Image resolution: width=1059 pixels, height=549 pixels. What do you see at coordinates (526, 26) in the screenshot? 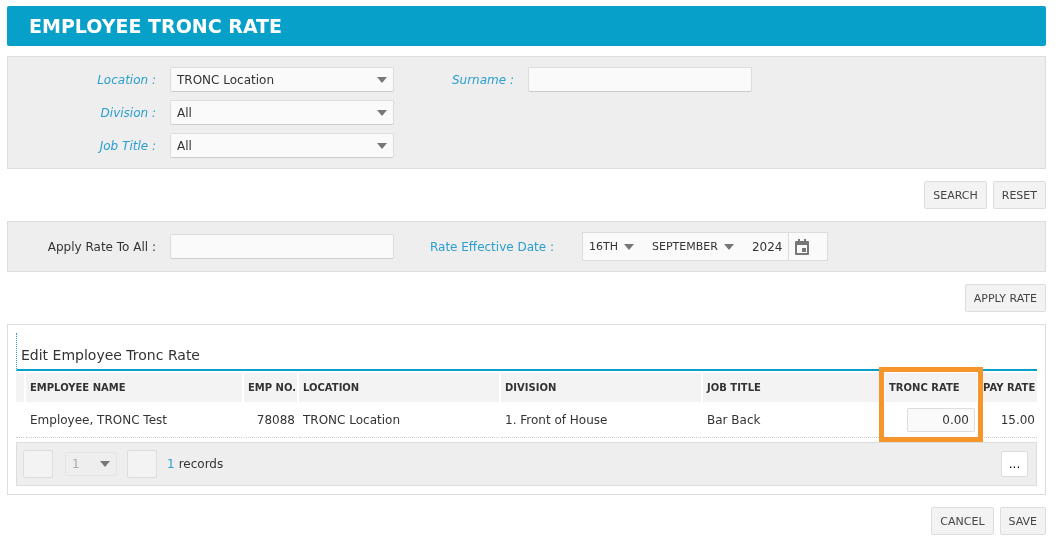
I see `page-title: EMPLOYEE TRONC RATE` at bounding box center [526, 26].